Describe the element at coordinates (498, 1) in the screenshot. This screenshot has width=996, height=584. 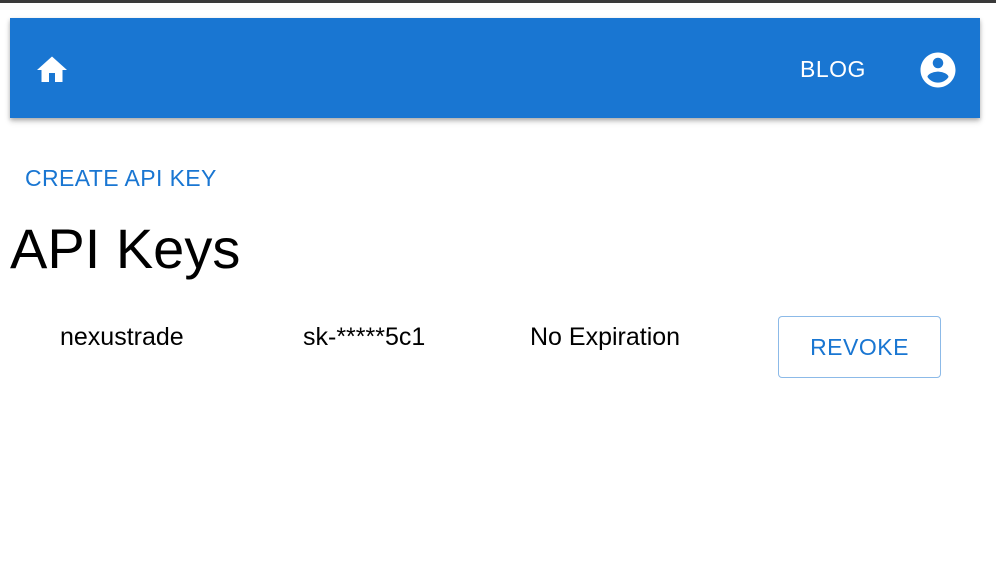
I see `window-top-border` at that location.